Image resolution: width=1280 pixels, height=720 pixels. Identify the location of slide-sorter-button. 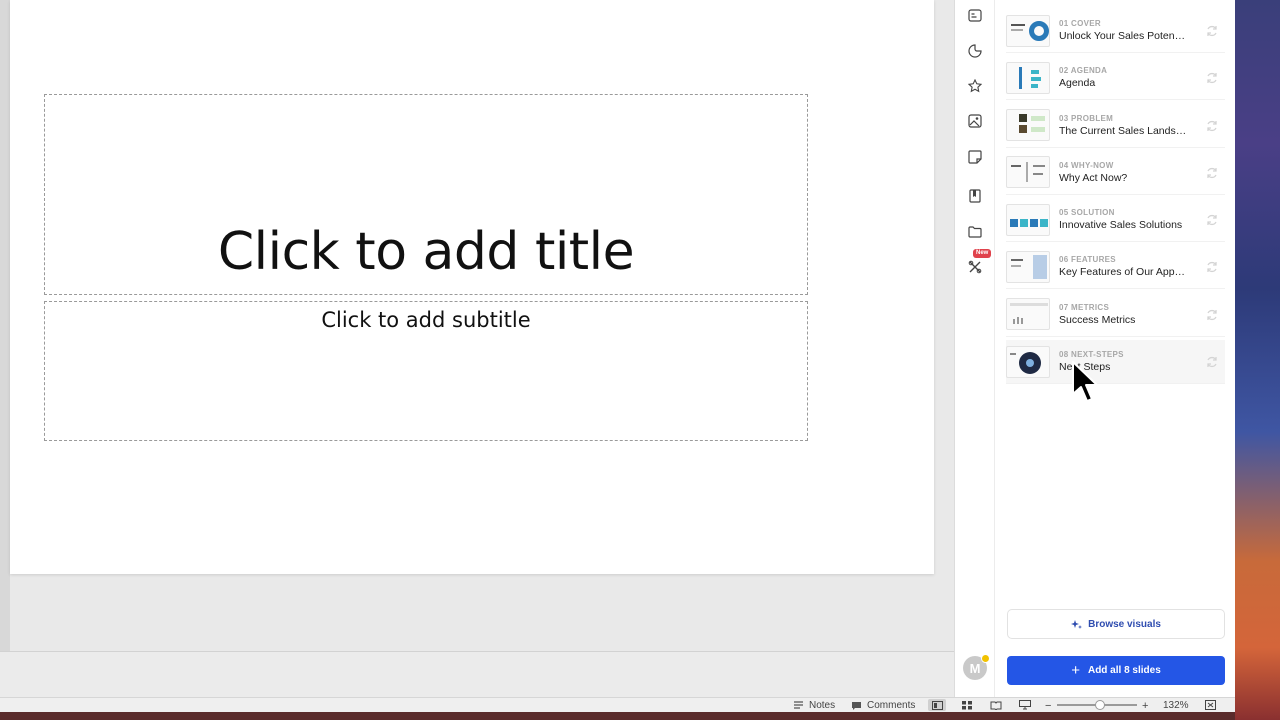
(967, 705).